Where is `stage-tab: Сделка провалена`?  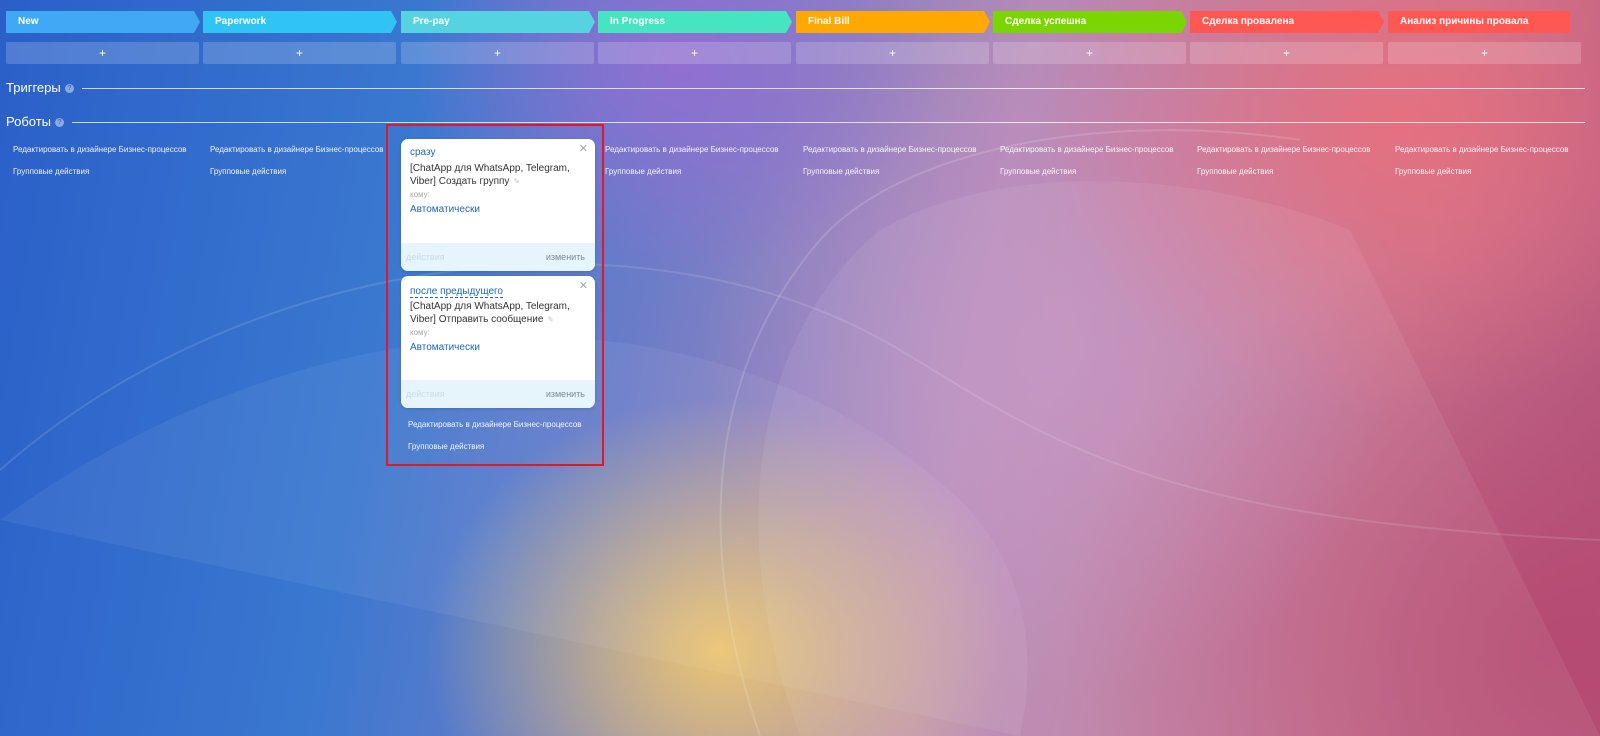
stage-tab: Сделка провалена is located at coordinates (1287, 22).